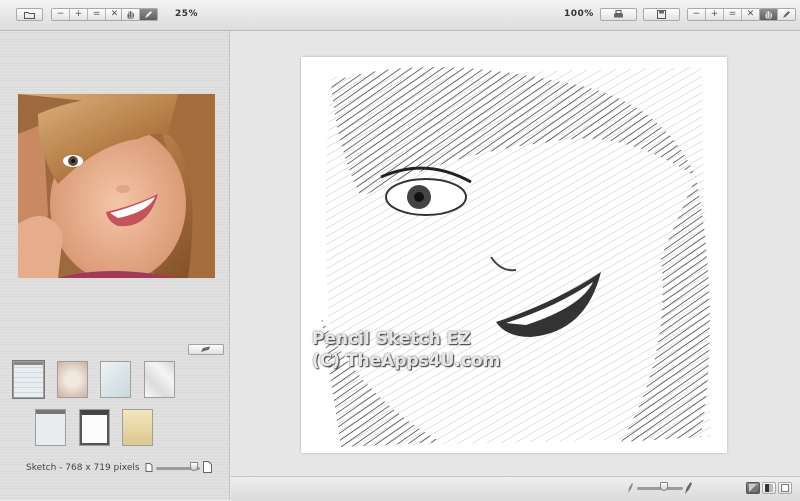 The image size is (800, 501). Describe the element at coordinates (697, 14) in the screenshot. I see `zoom-out-button-right: −` at that location.